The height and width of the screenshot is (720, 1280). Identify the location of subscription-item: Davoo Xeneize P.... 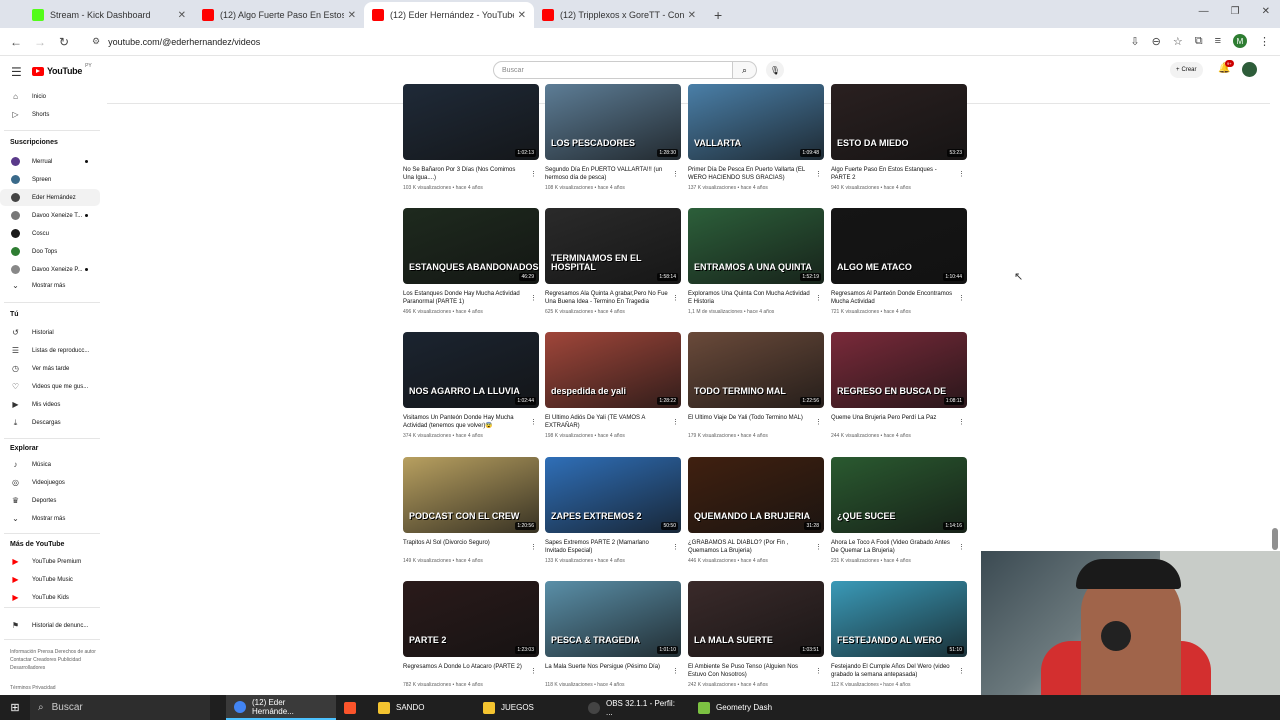
(50, 269).